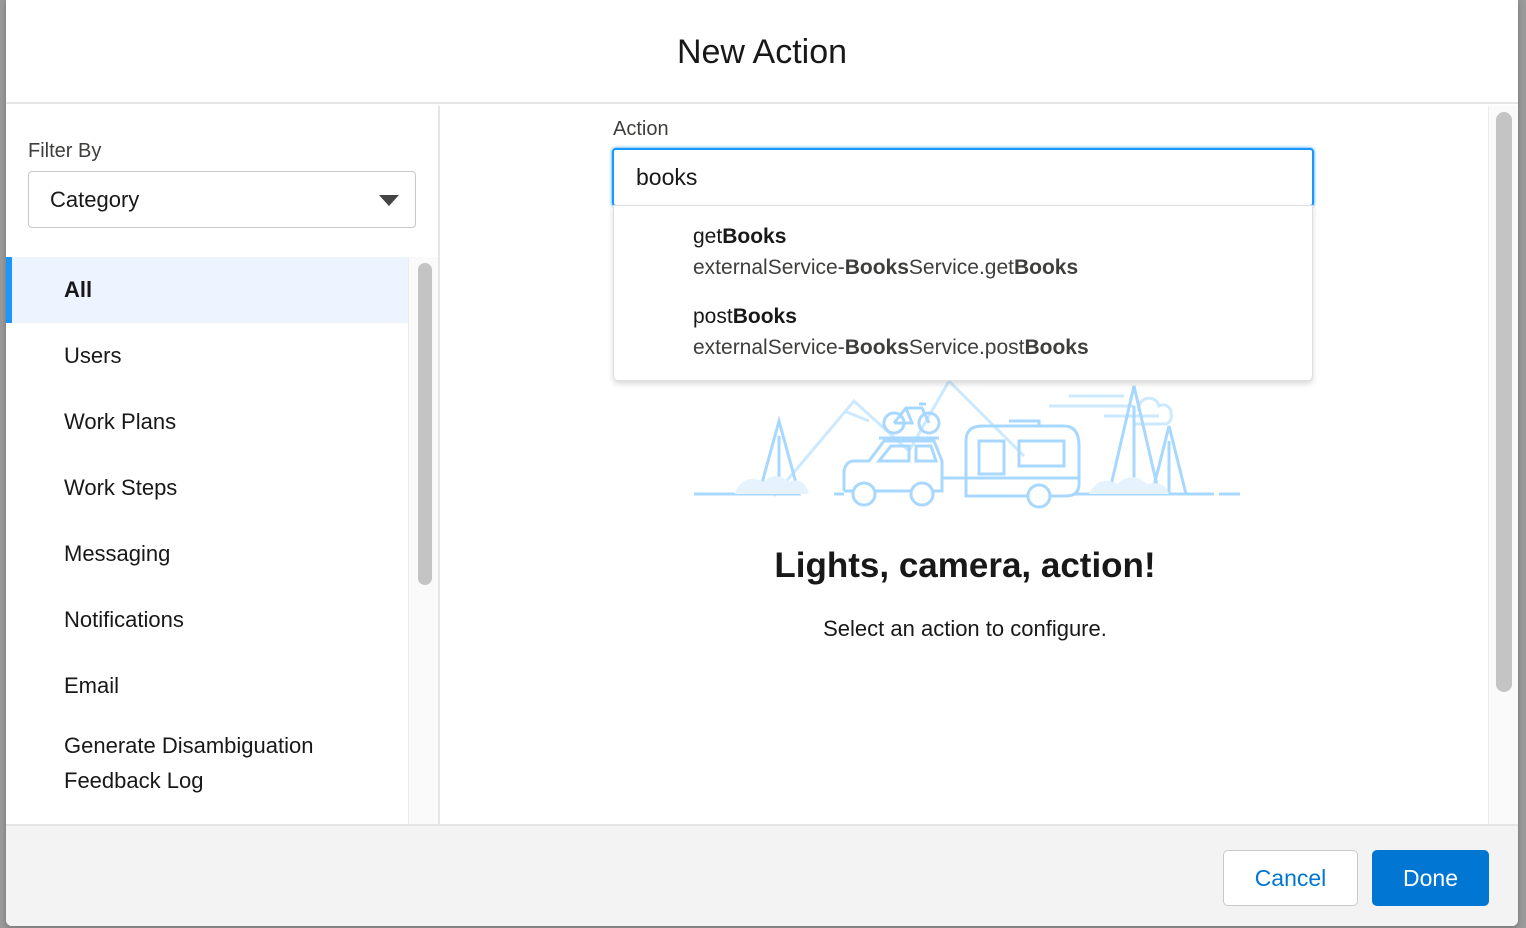 The image size is (1526, 928). Describe the element at coordinates (189, 763) in the screenshot. I see `category-item-label: Generate Disambiguation Feedback Log` at that location.